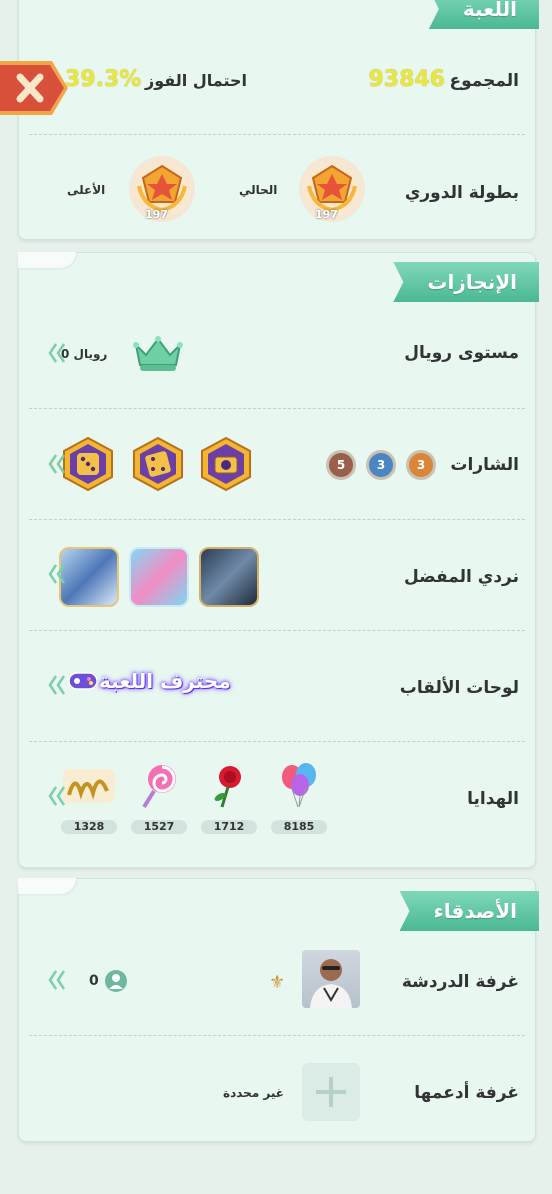 This screenshot has height=1194, width=552. Describe the element at coordinates (406, 79) in the screenshot. I see `total-value: 93846` at that location.